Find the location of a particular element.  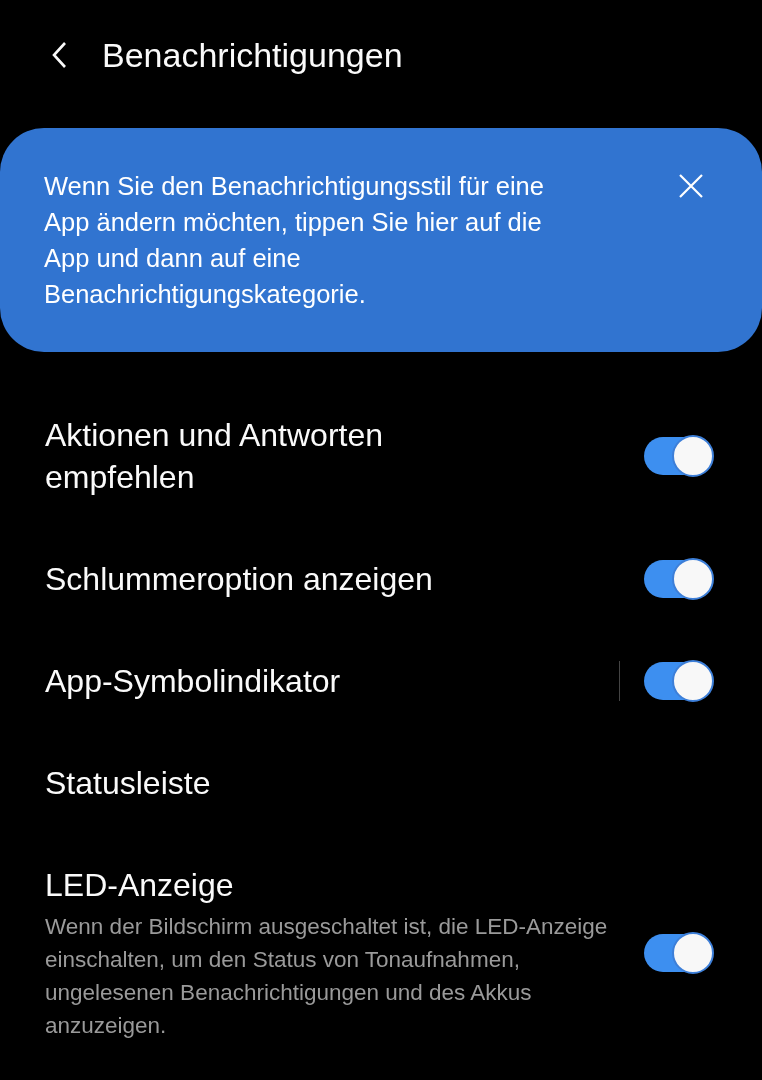

setting-title: App-Symbolindikator is located at coordinates (265, 681).